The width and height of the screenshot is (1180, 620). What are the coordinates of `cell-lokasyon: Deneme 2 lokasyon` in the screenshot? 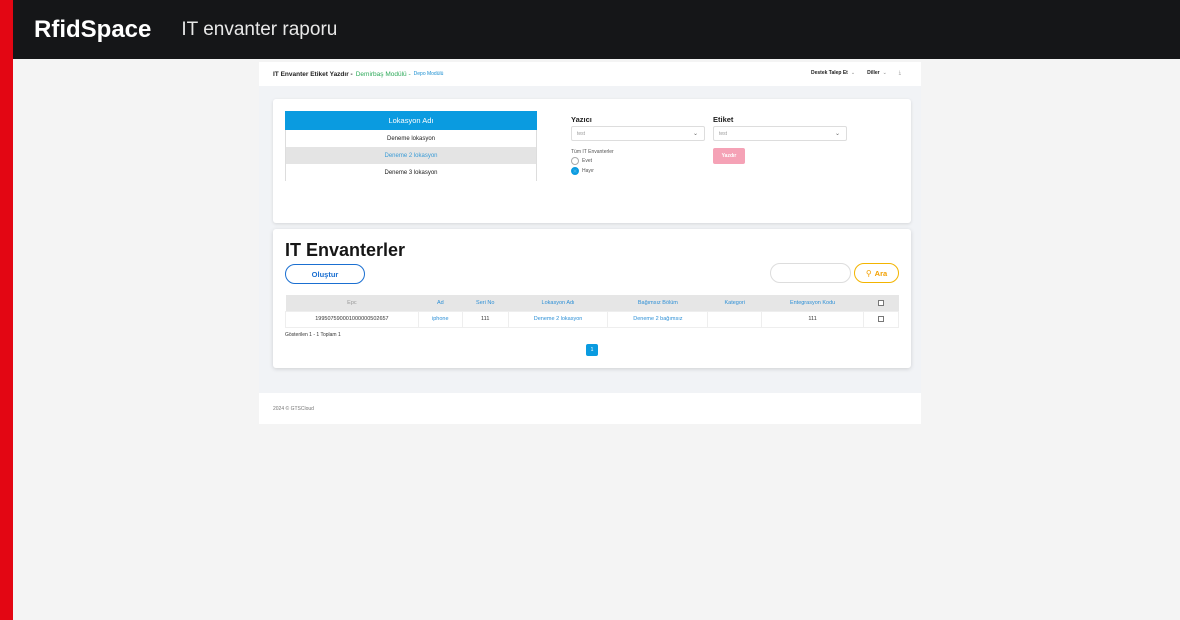 It's located at (558, 319).